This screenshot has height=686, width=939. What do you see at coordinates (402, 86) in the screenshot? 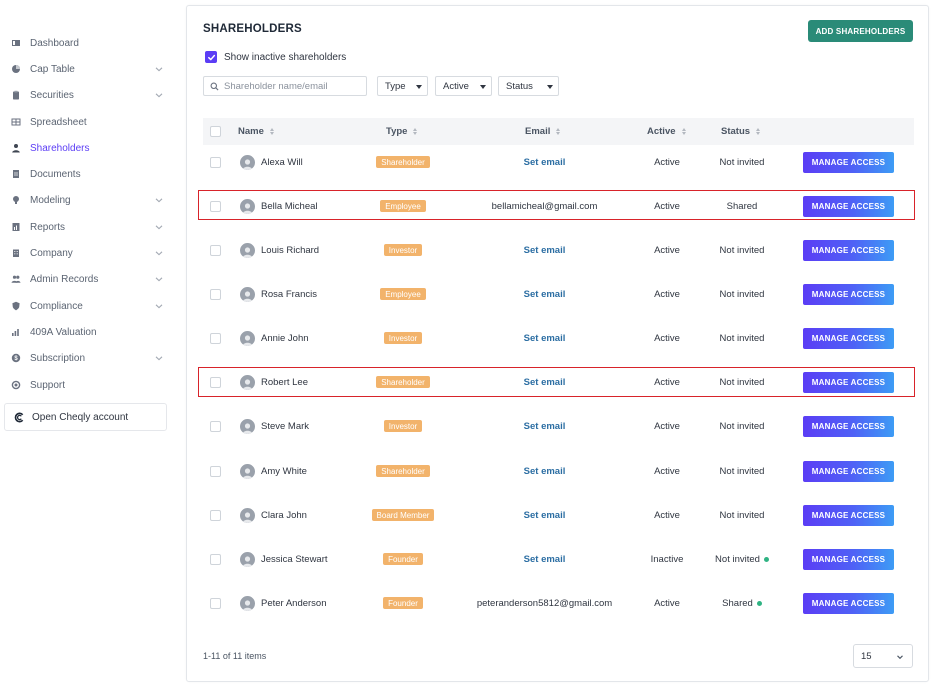
I see `type-filter-dropdown: Type` at bounding box center [402, 86].